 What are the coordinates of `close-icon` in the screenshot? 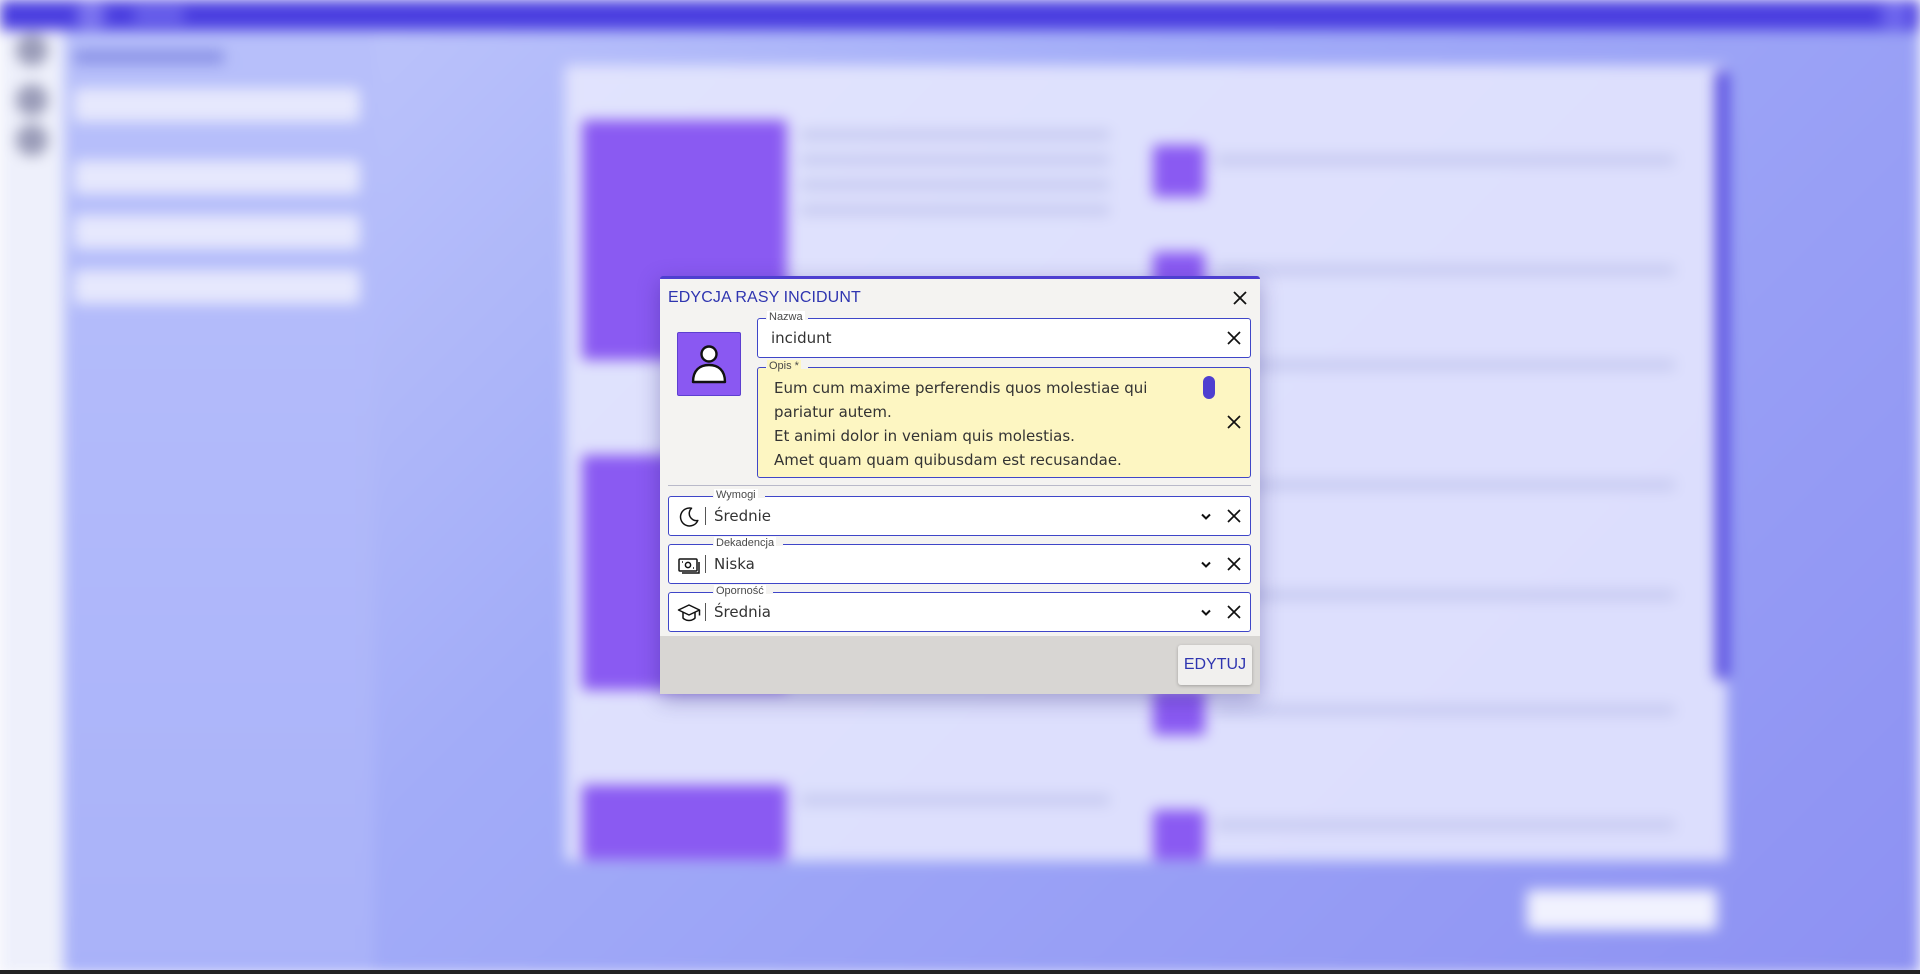 It's located at (1240, 298).